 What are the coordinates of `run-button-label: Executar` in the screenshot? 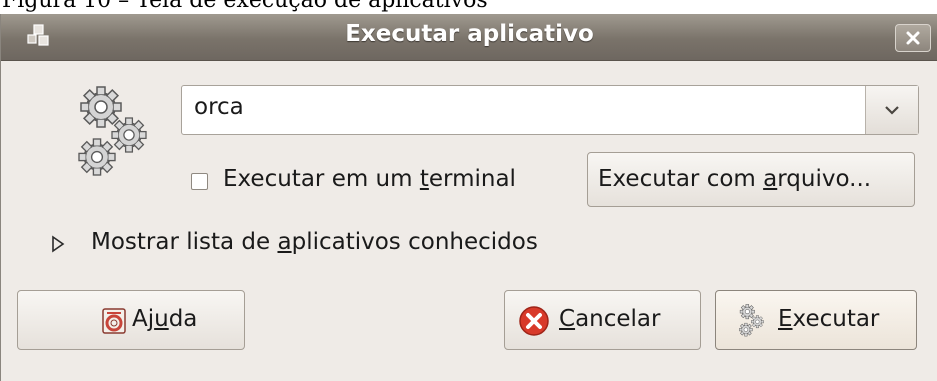 It's located at (829, 319).